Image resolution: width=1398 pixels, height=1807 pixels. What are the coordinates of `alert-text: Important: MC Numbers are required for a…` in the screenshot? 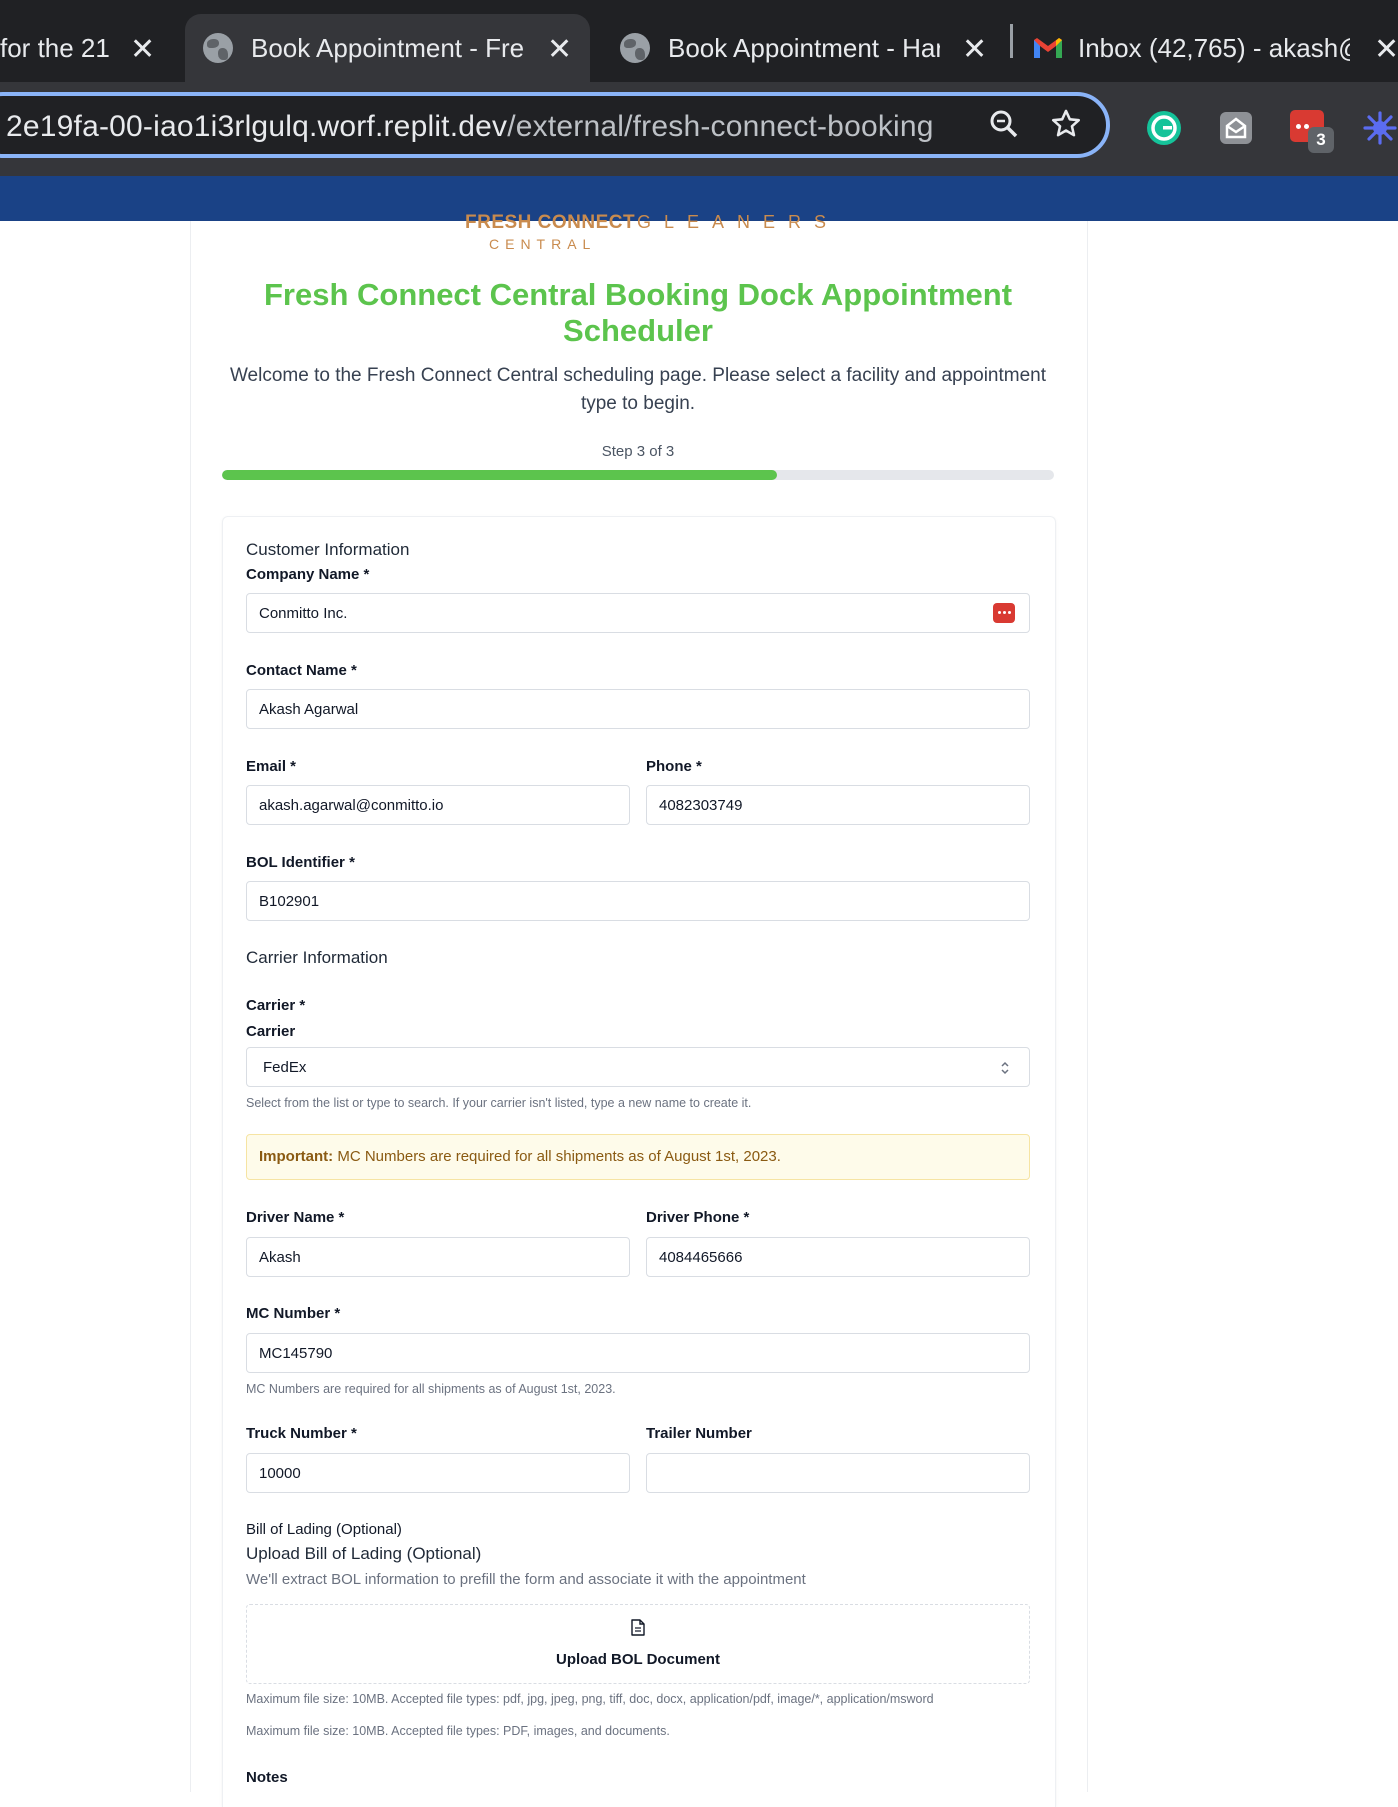 It's located at (520, 1156).